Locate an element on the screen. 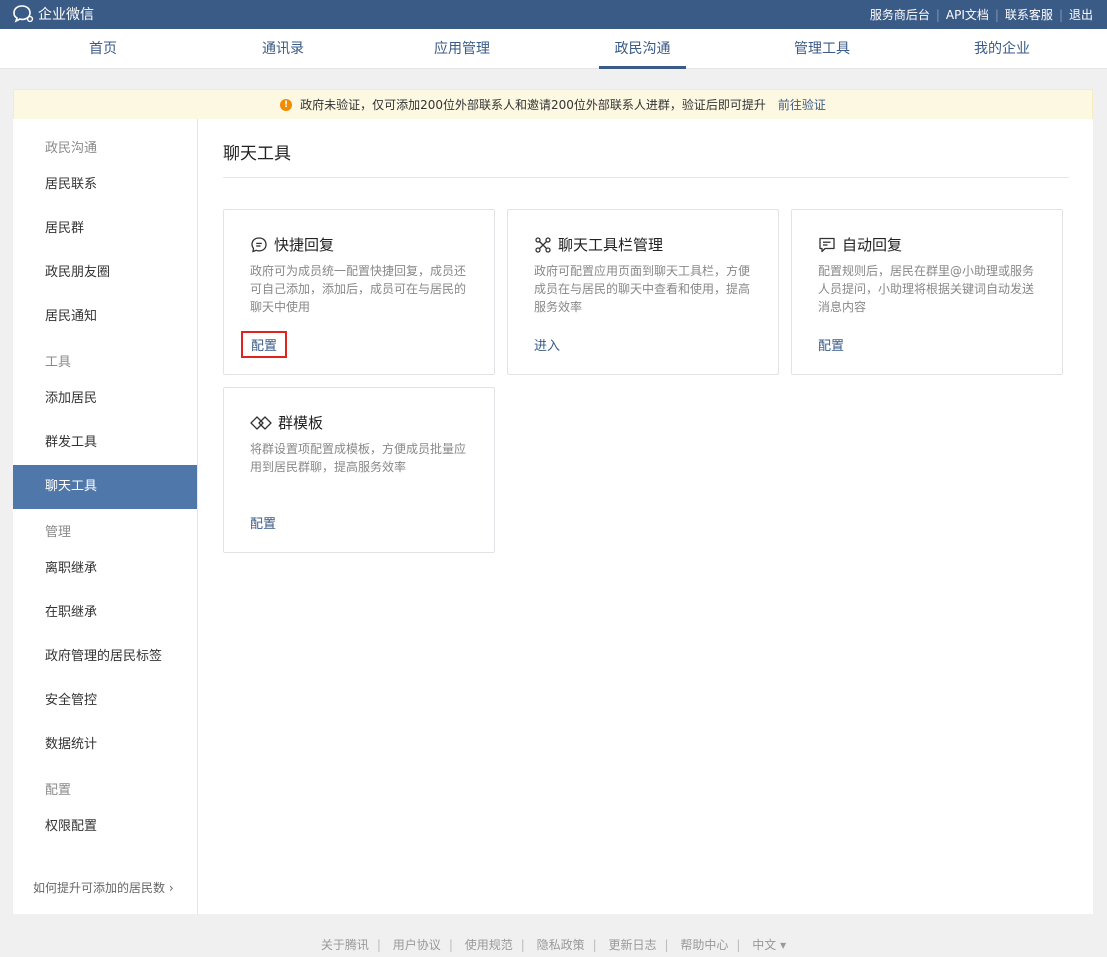  card-group-template: 群模板 将群设置项配置成模板，方便成员批量应用到居民群聊，提高服务效率 配置 is located at coordinates (359, 470).